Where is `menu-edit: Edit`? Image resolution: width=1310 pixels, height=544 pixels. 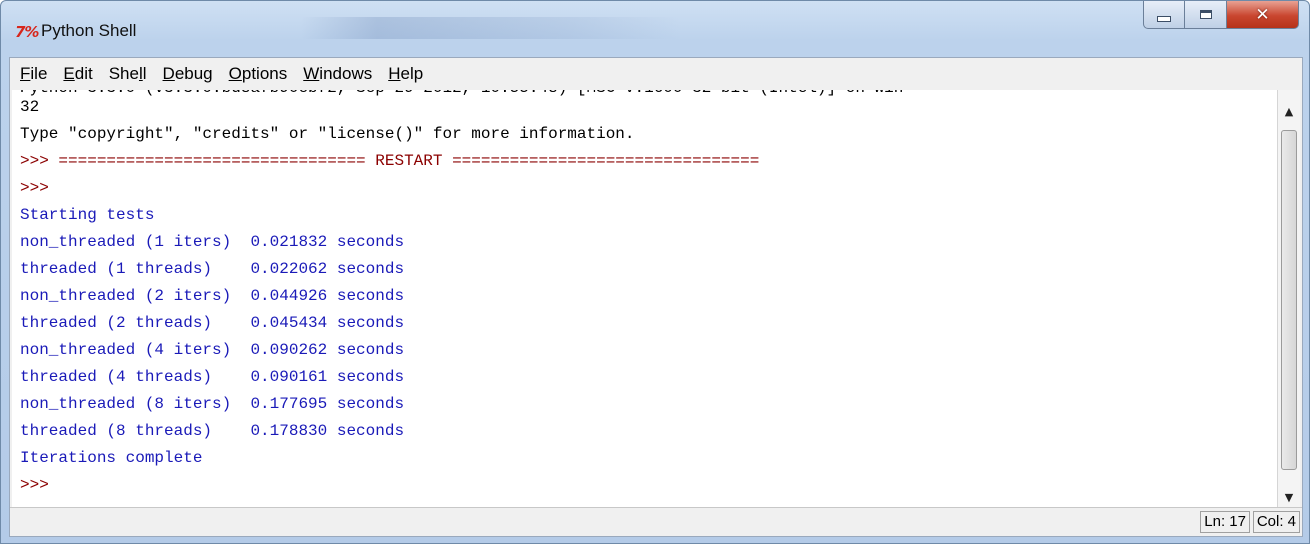
menu-edit: Edit is located at coordinates (77, 74).